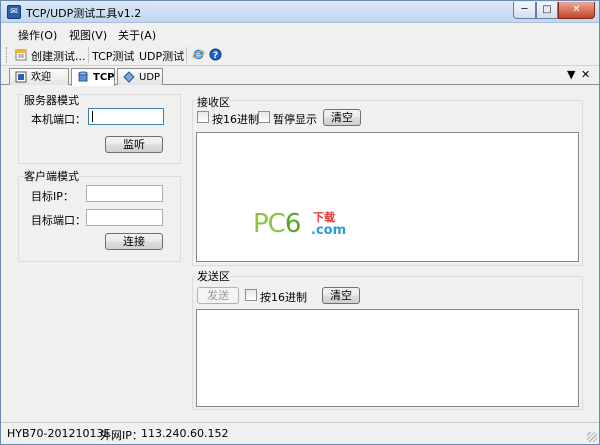 The width and height of the screenshot is (600, 445). Describe the element at coordinates (161, 56) in the screenshot. I see `udp-test-button: UDP测试` at that location.